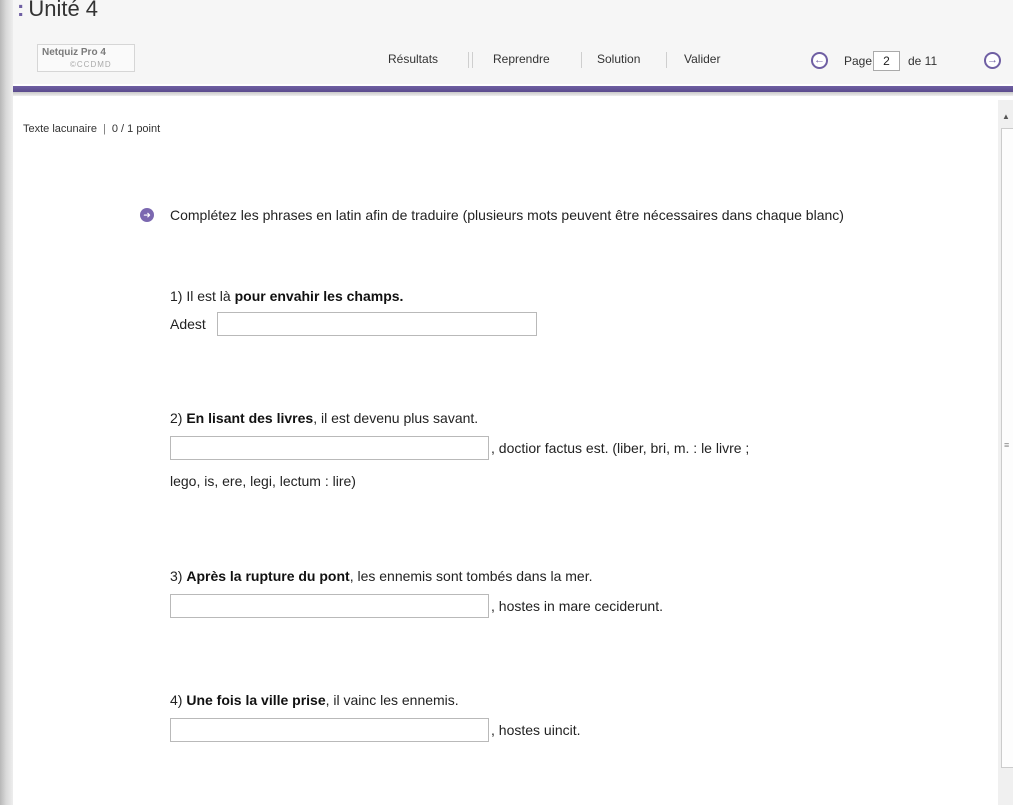 The width and height of the screenshot is (1013, 805). I want to click on question-text: , il est devenu plus savant., so click(396, 418).